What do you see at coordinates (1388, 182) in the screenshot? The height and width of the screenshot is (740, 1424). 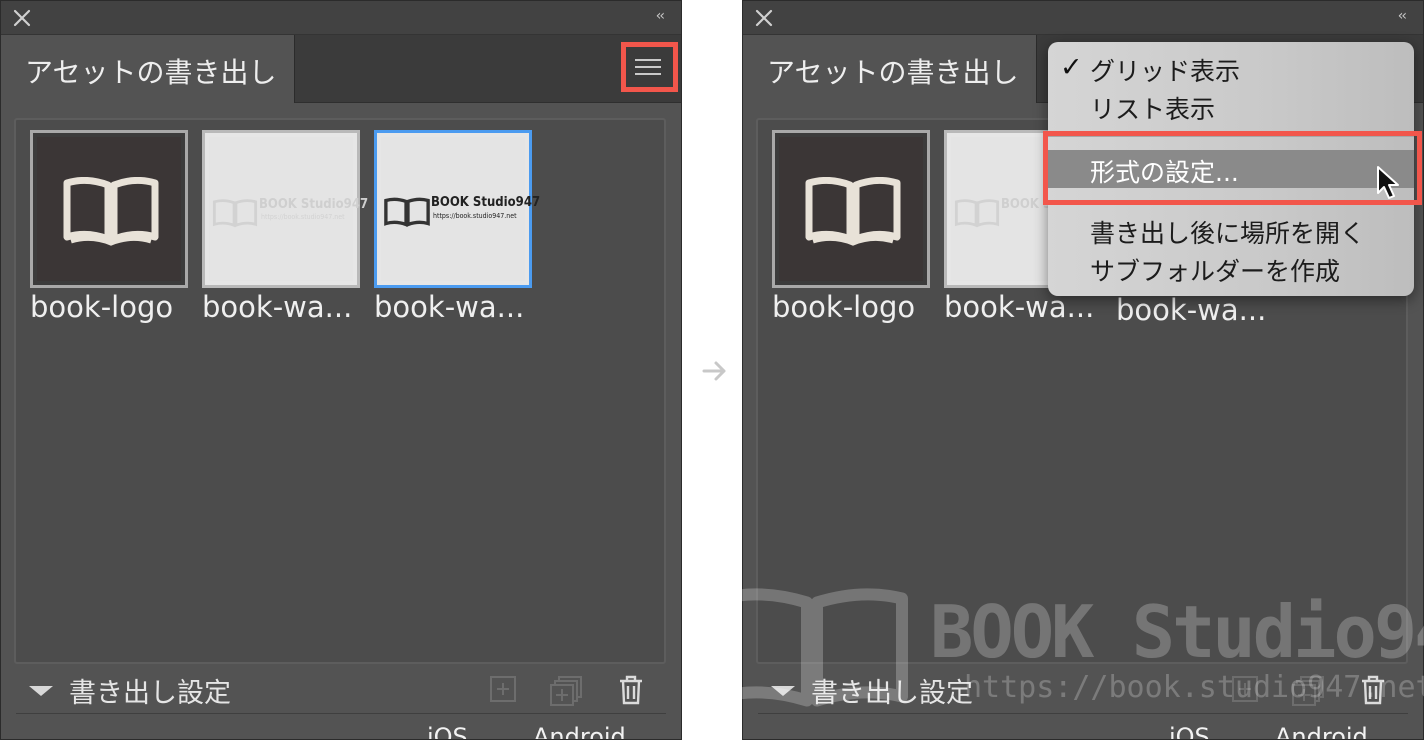 I see `pointer-cursor-icon` at bounding box center [1388, 182].